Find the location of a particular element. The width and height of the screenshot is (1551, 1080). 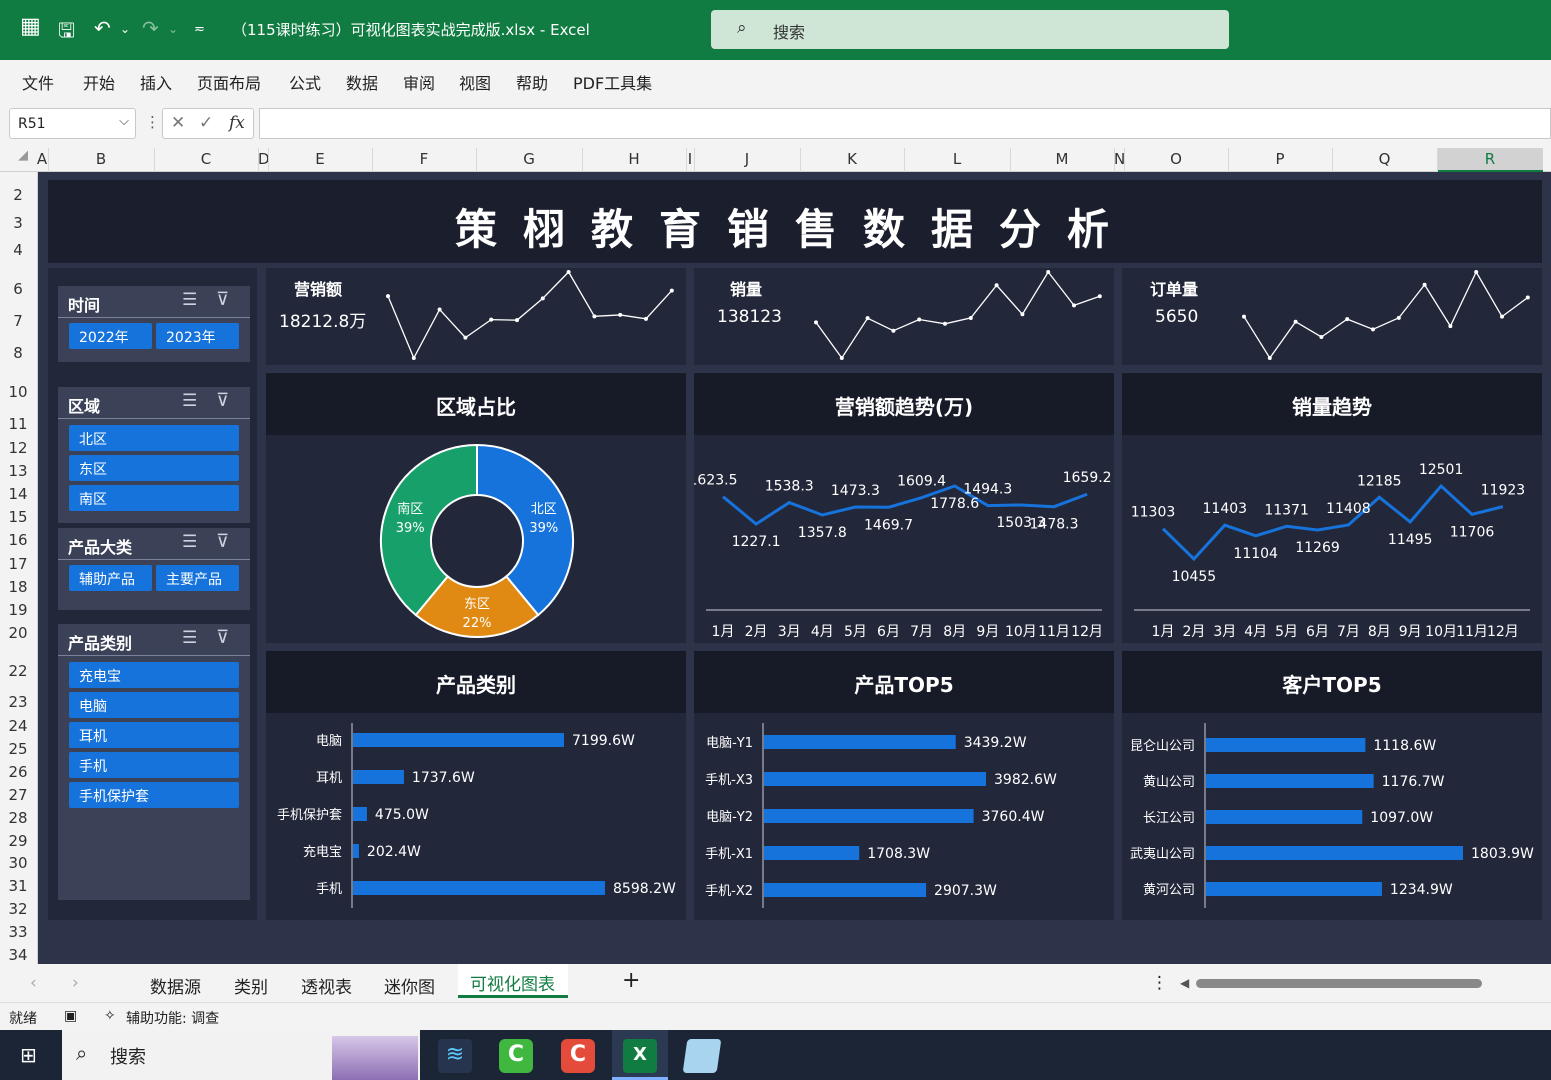

more-options-icon: ⋮ is located at coordinates (1159, 983).